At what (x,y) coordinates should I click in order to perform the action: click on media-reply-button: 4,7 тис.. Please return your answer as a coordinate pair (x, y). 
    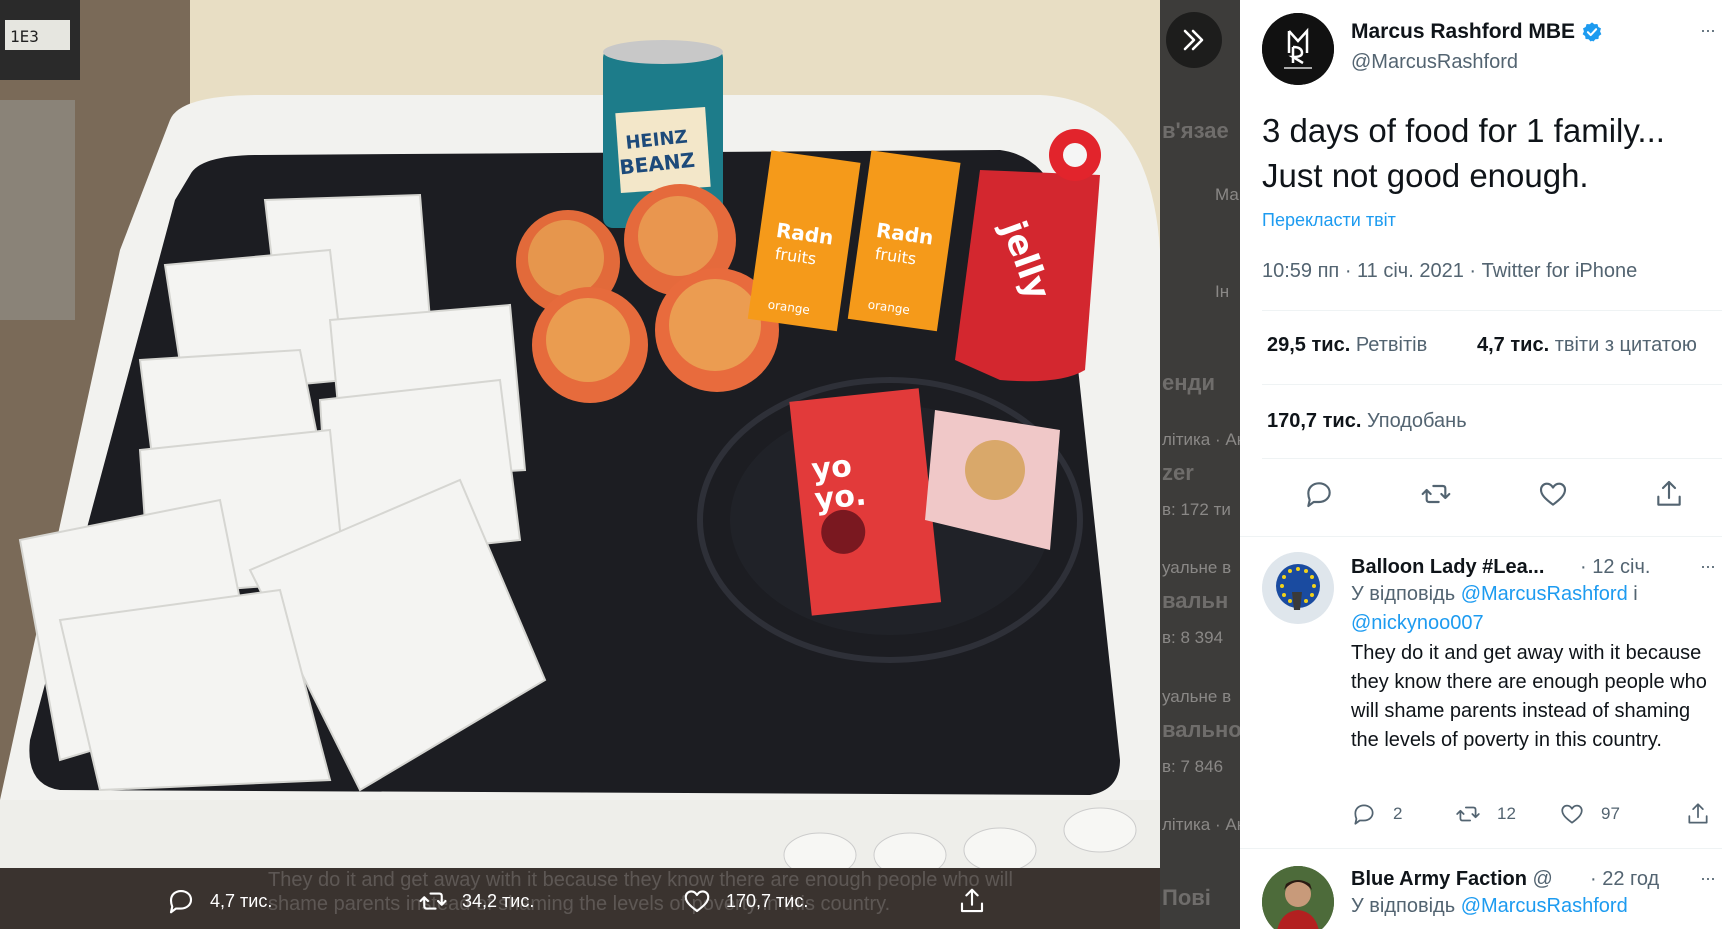
    Looking at the image, I should click on (219, 901).